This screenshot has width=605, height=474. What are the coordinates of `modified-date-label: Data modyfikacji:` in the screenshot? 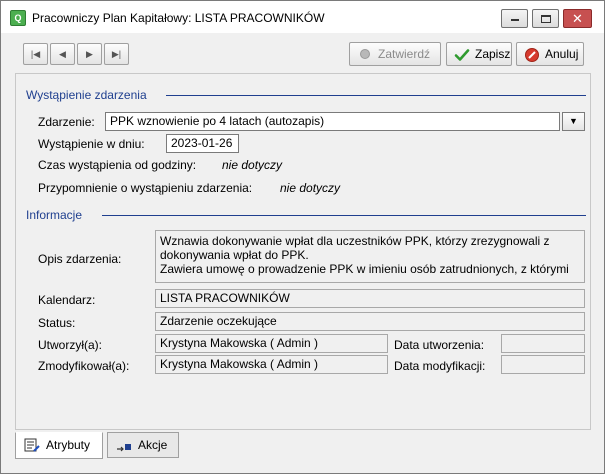 It's located at (440, 366).